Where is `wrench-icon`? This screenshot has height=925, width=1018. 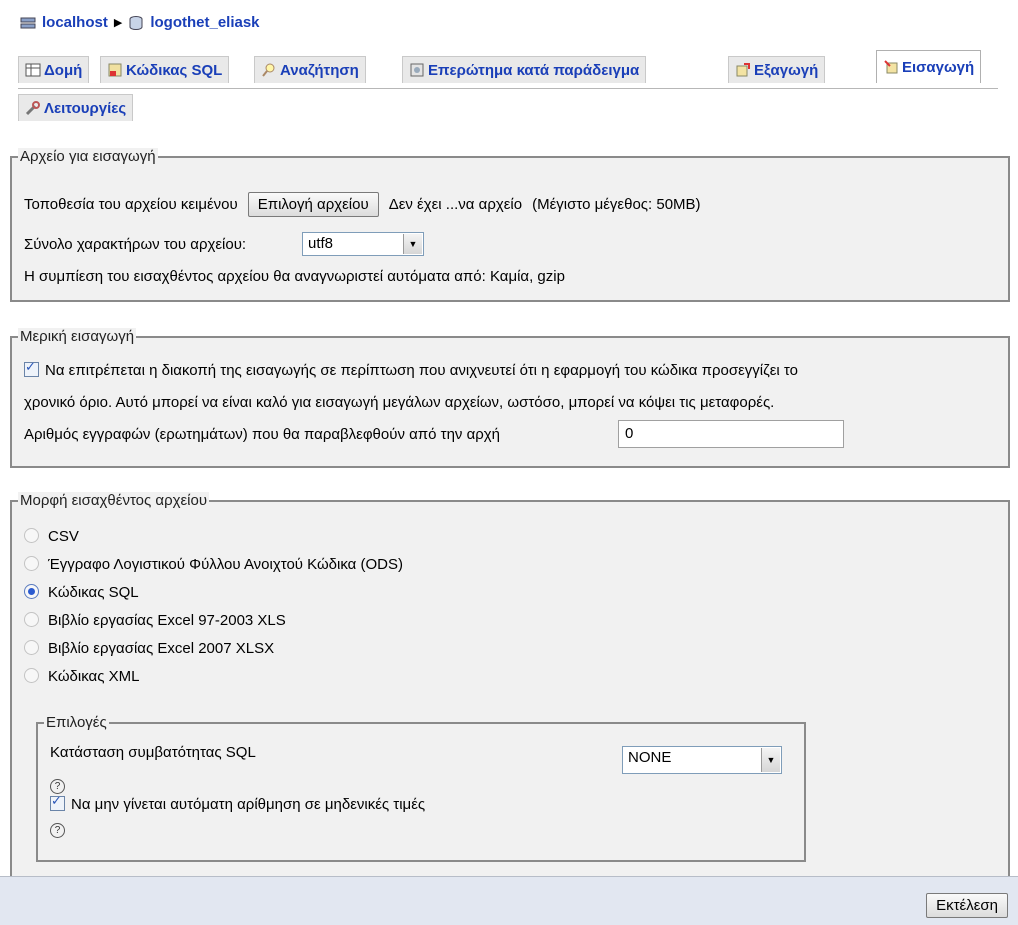
wrench-icon is located at coordinates (32, 108).